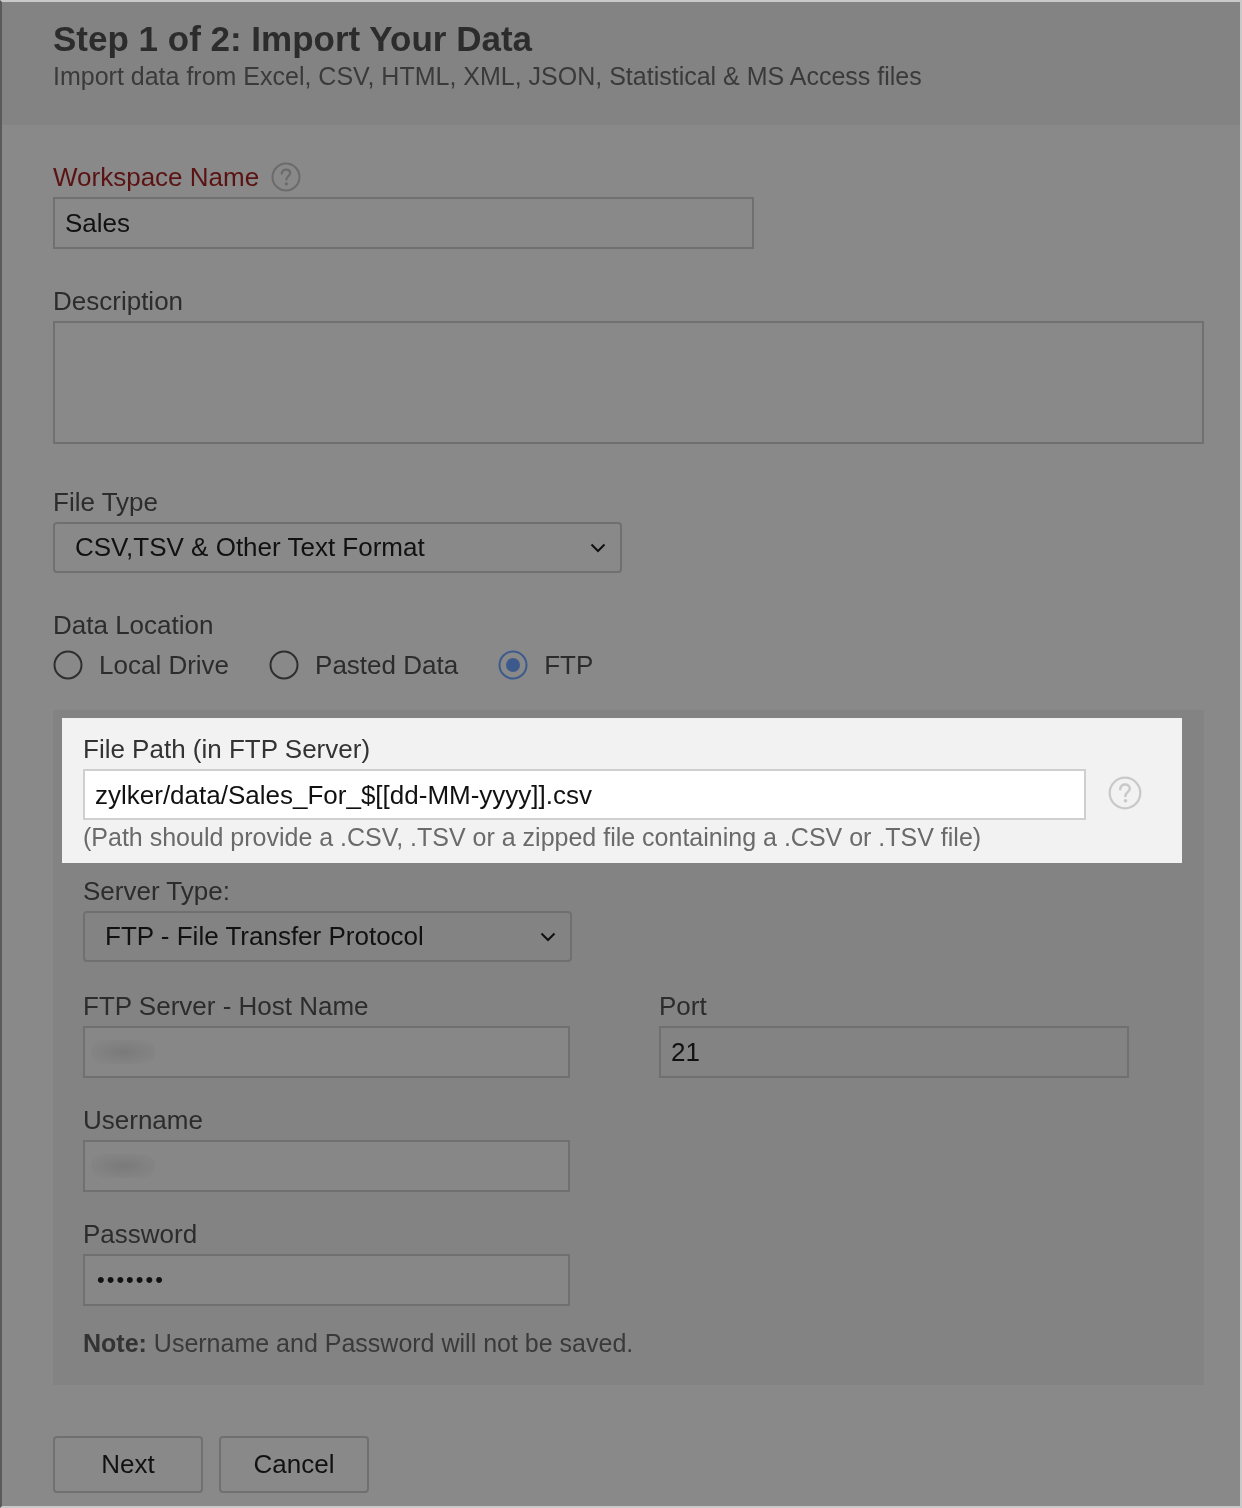 The image size is (1242, 1508). What do you see at coordinates (294, 1464) in the screenshot?
I see `form-button: Cancel` at bounding box center [294, 1464].